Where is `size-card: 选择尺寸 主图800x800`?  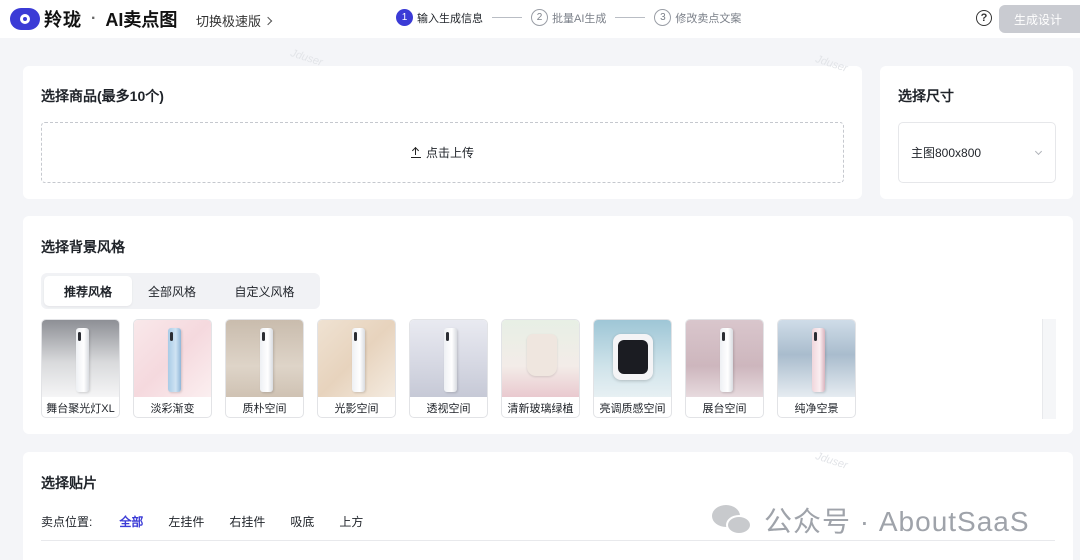
size-card: 选择尺寸 主图800x800 is located at coordinates (976, 132).